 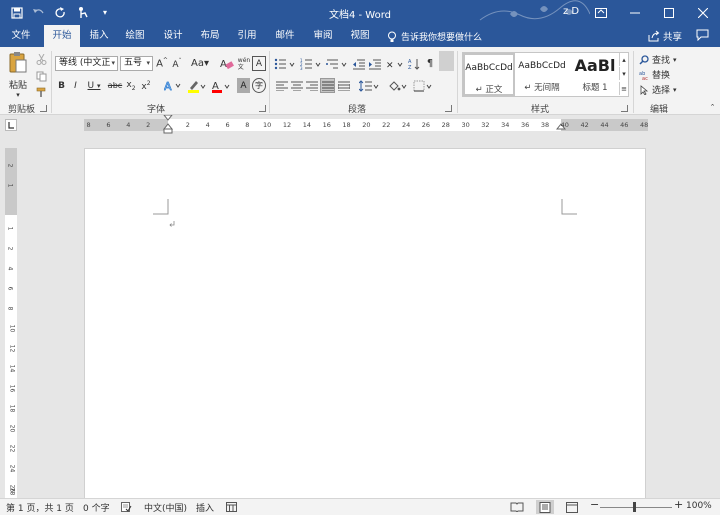 What do you see at coordinates (99, 36) in the screenshot?
I see `tab-insert: 插入` at bounding box center [99, 36].